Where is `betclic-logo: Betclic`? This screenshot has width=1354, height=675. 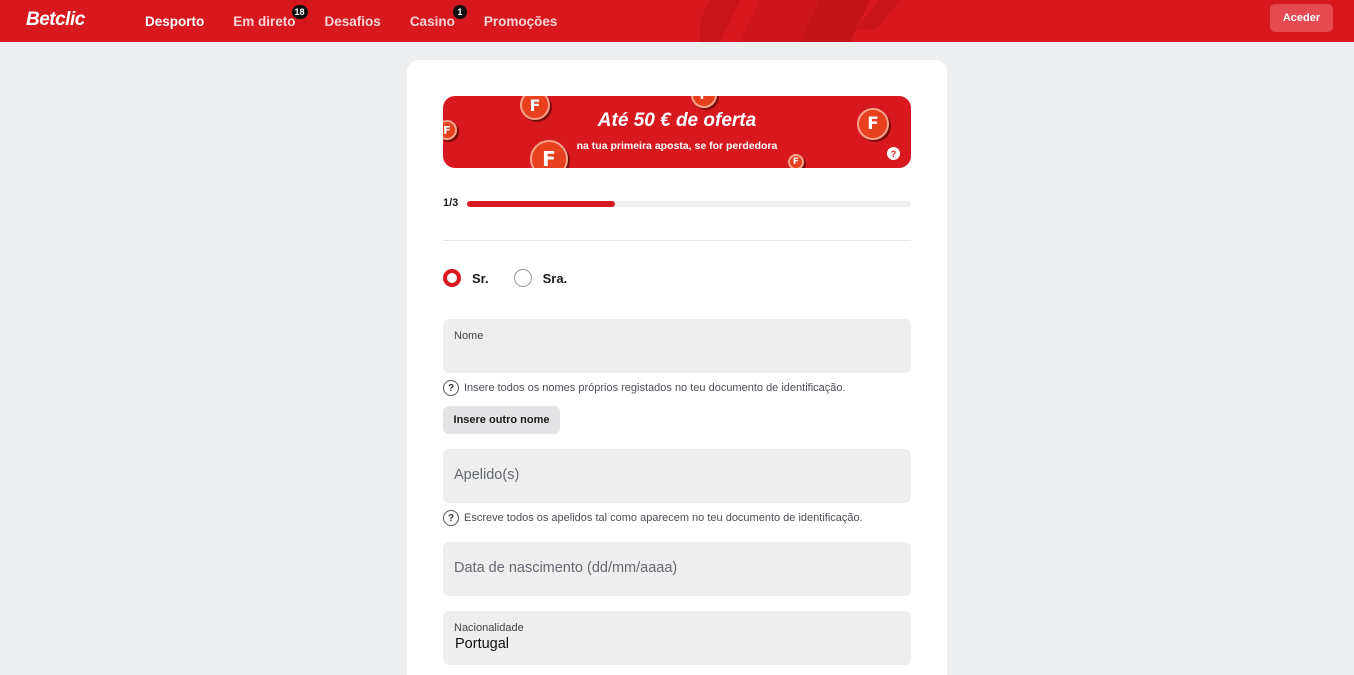 betclic-logo: Betclic is located at coordinates (55, 20).